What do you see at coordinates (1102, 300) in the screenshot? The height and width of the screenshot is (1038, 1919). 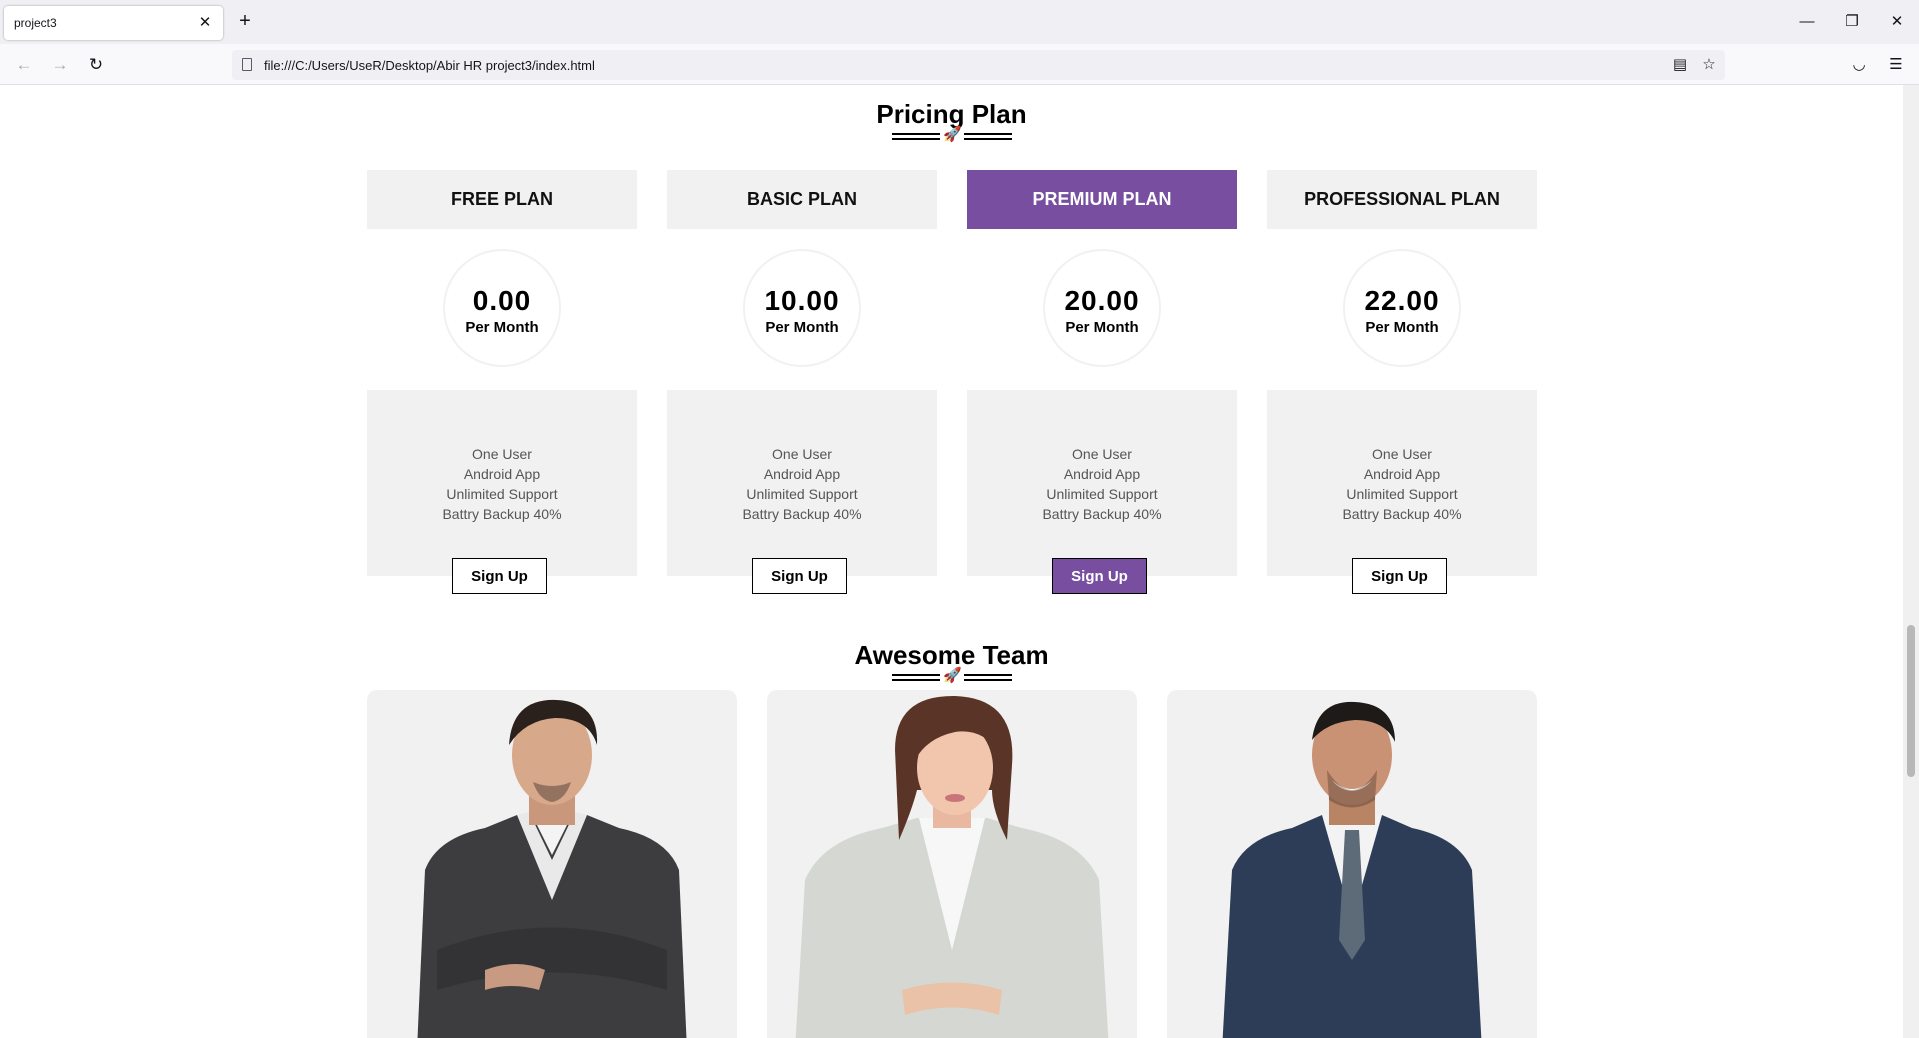 I see `price-amount: 20.00` at bounding box center [1102, 300].